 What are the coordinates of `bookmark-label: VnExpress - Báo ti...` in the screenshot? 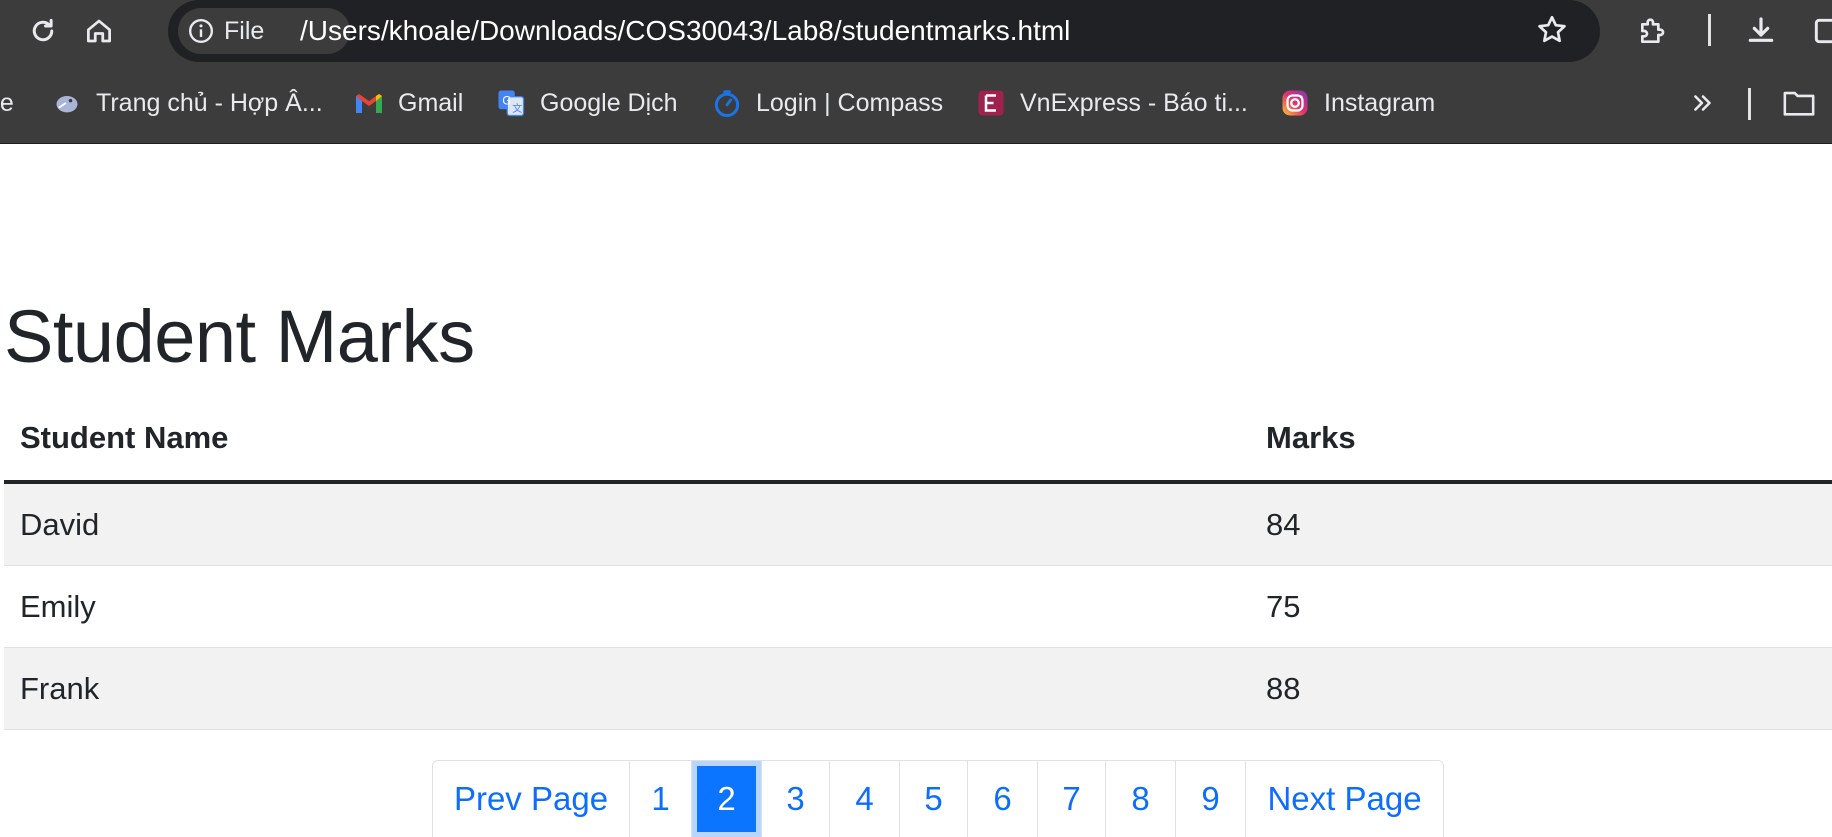 It's located at (1134, 102).